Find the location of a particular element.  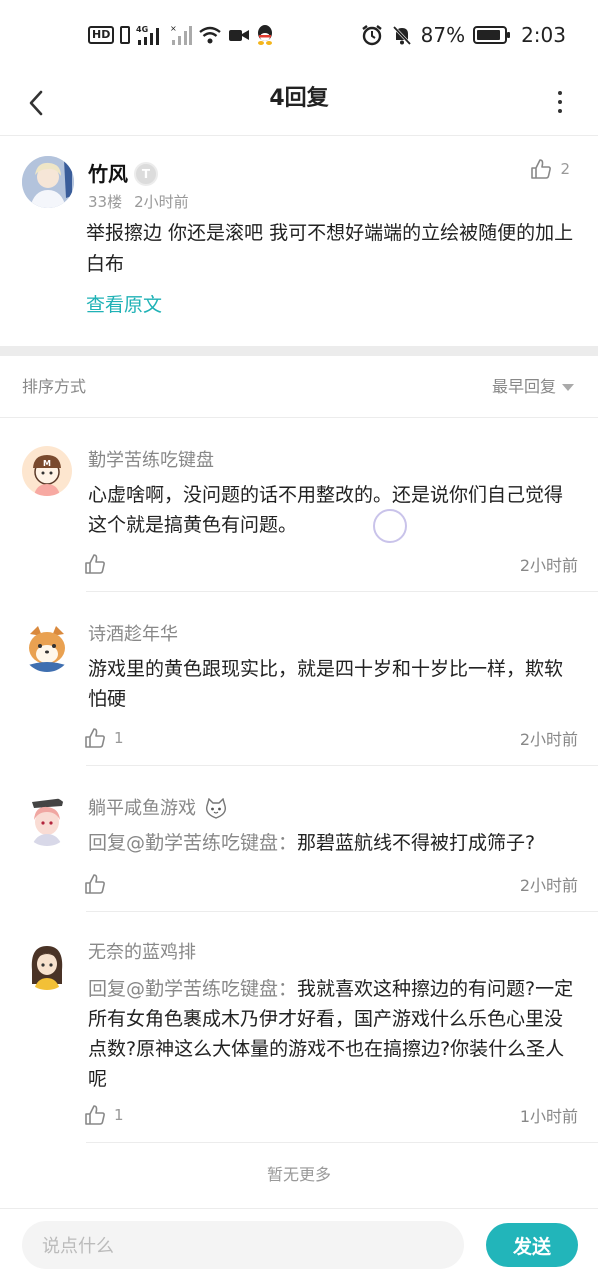

clock: 2:03 is located at coordinates (543, 35).